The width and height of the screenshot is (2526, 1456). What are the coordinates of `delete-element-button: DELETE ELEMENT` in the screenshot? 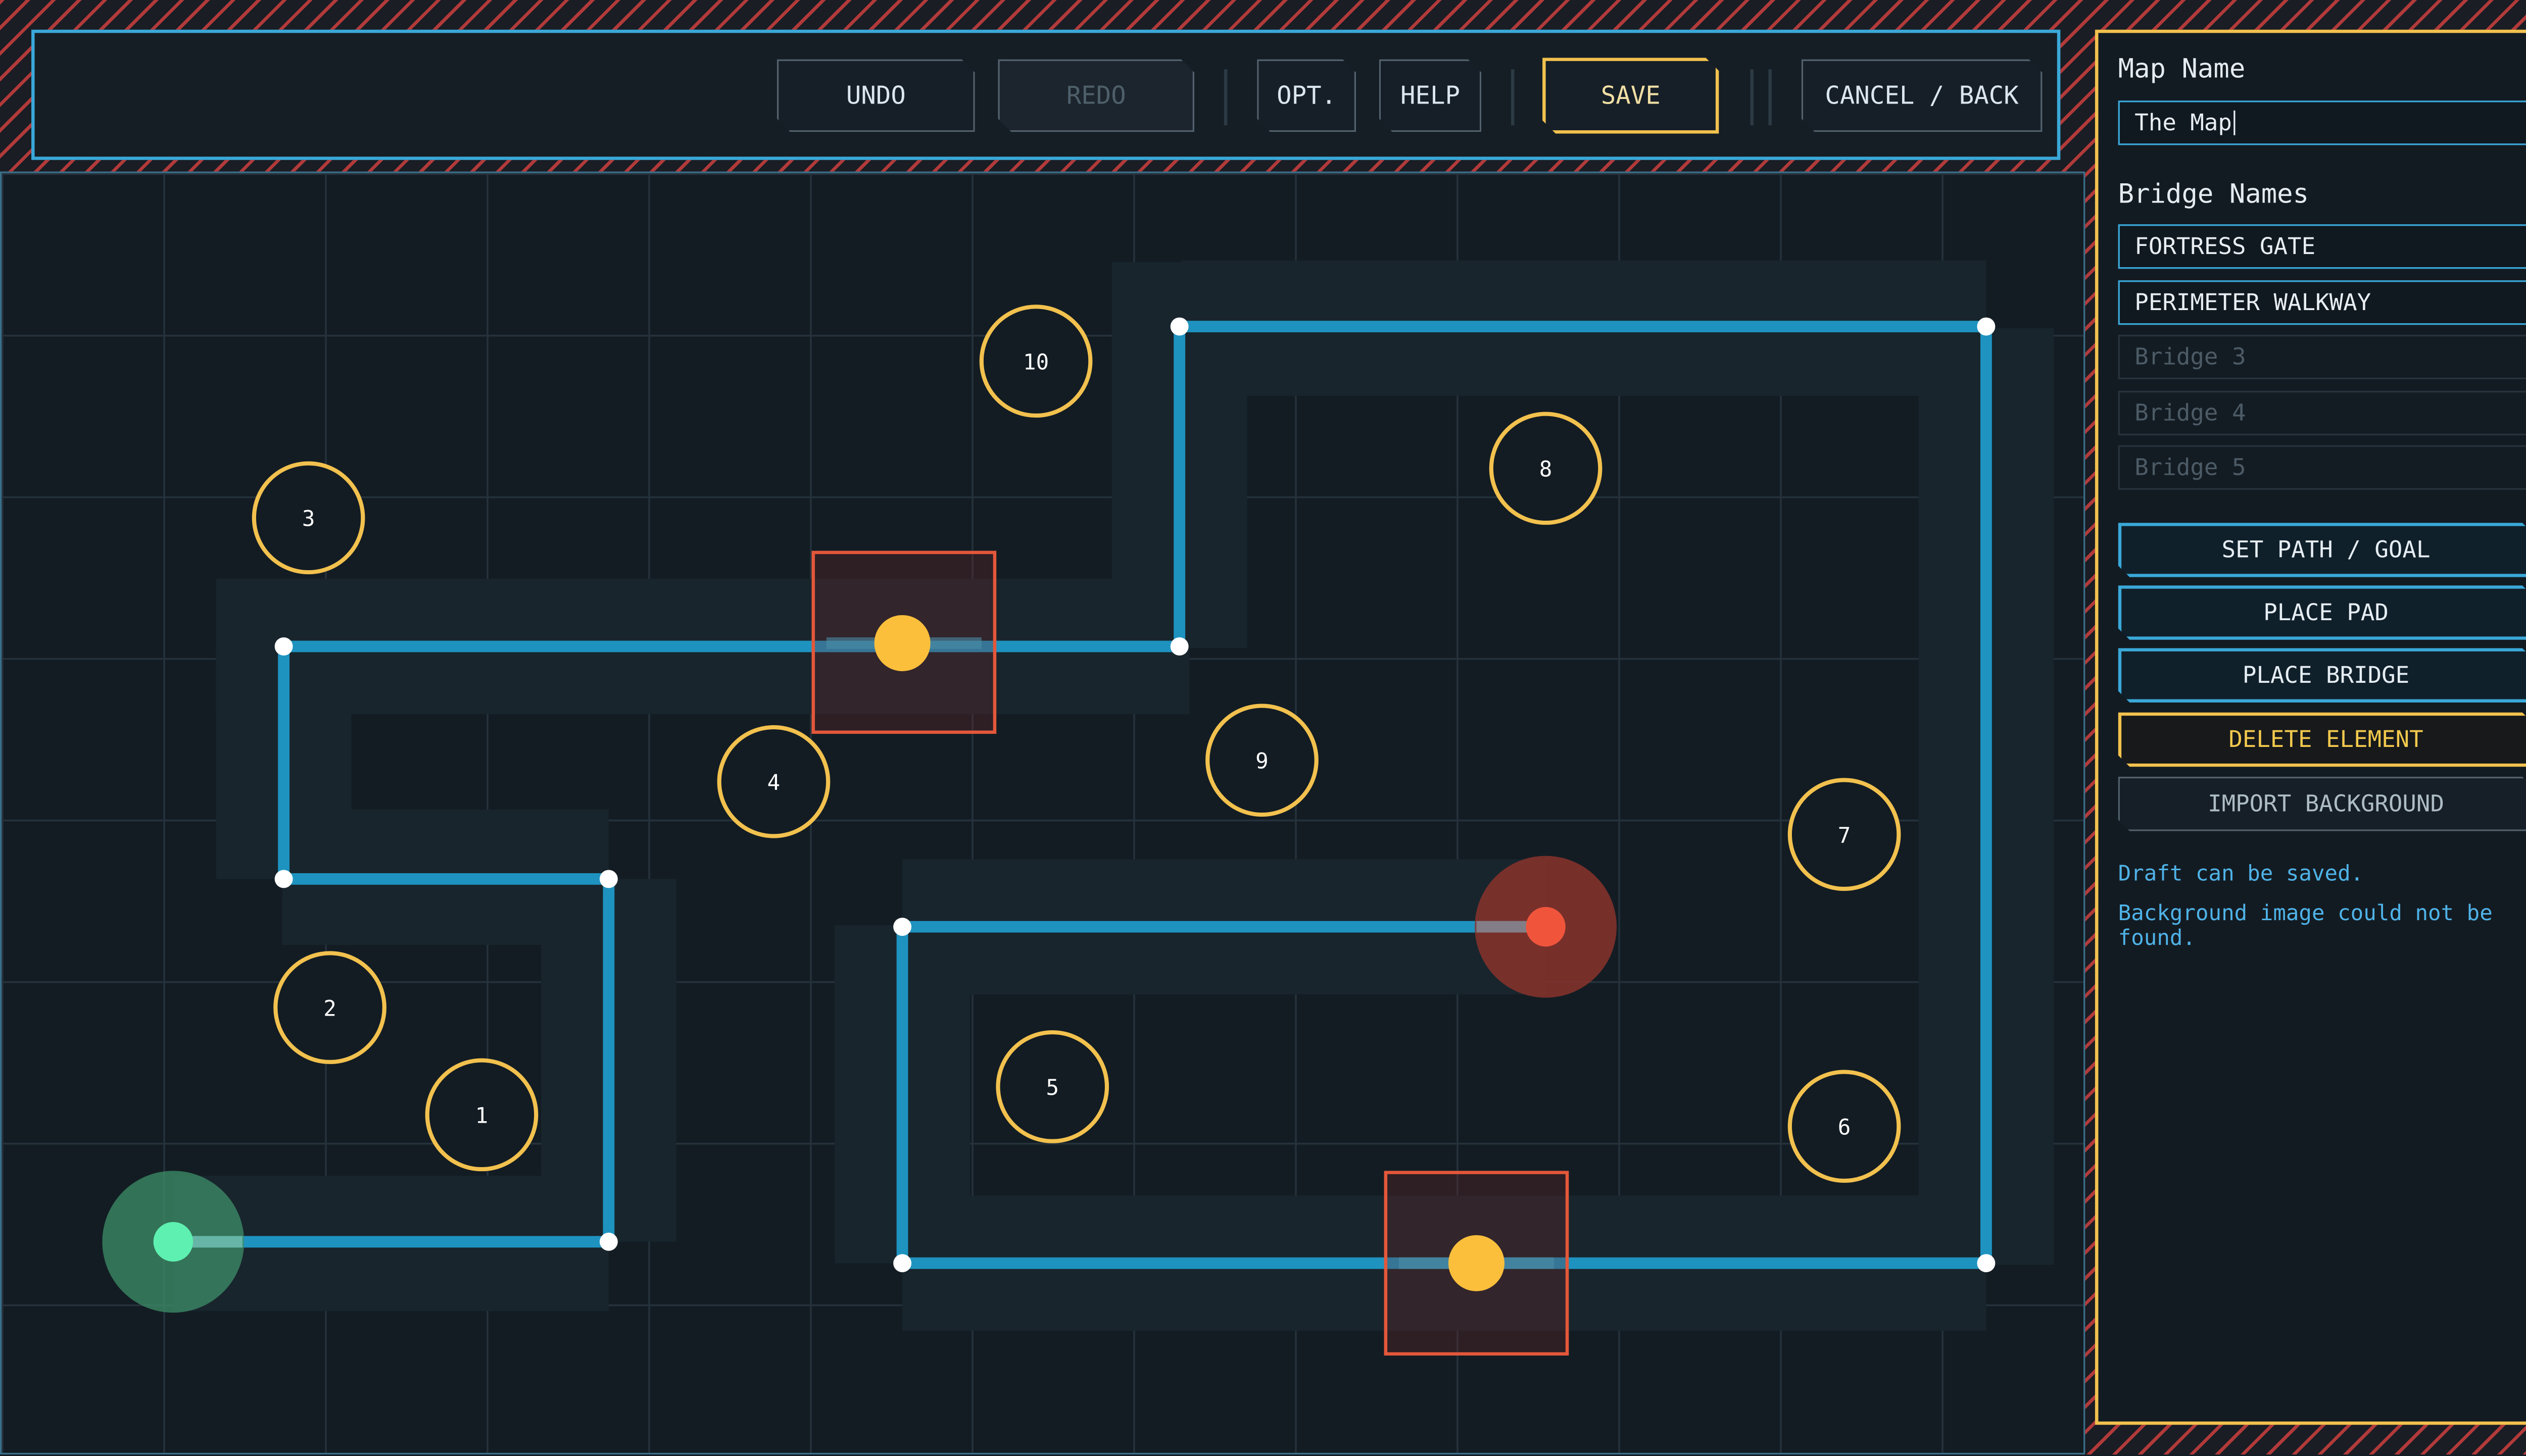 It's located at (2322, 740).